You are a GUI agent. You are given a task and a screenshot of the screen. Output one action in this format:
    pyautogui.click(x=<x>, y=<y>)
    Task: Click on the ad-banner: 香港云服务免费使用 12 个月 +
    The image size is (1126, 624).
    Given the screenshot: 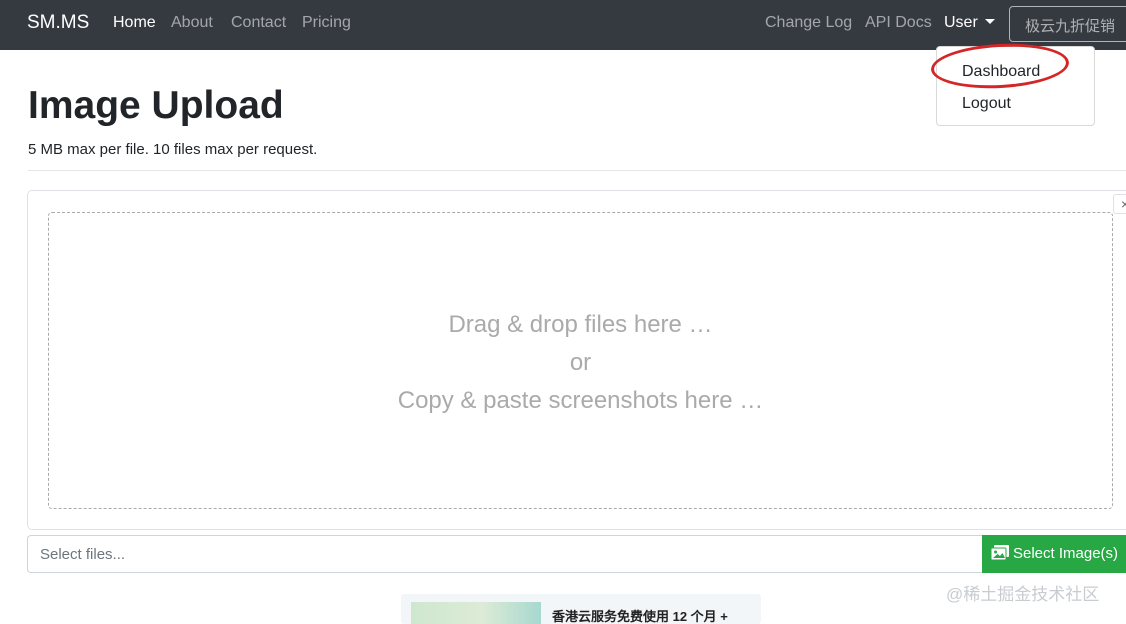 What is the action you would take?
    pyautogui.click(x=581, y=609)
    